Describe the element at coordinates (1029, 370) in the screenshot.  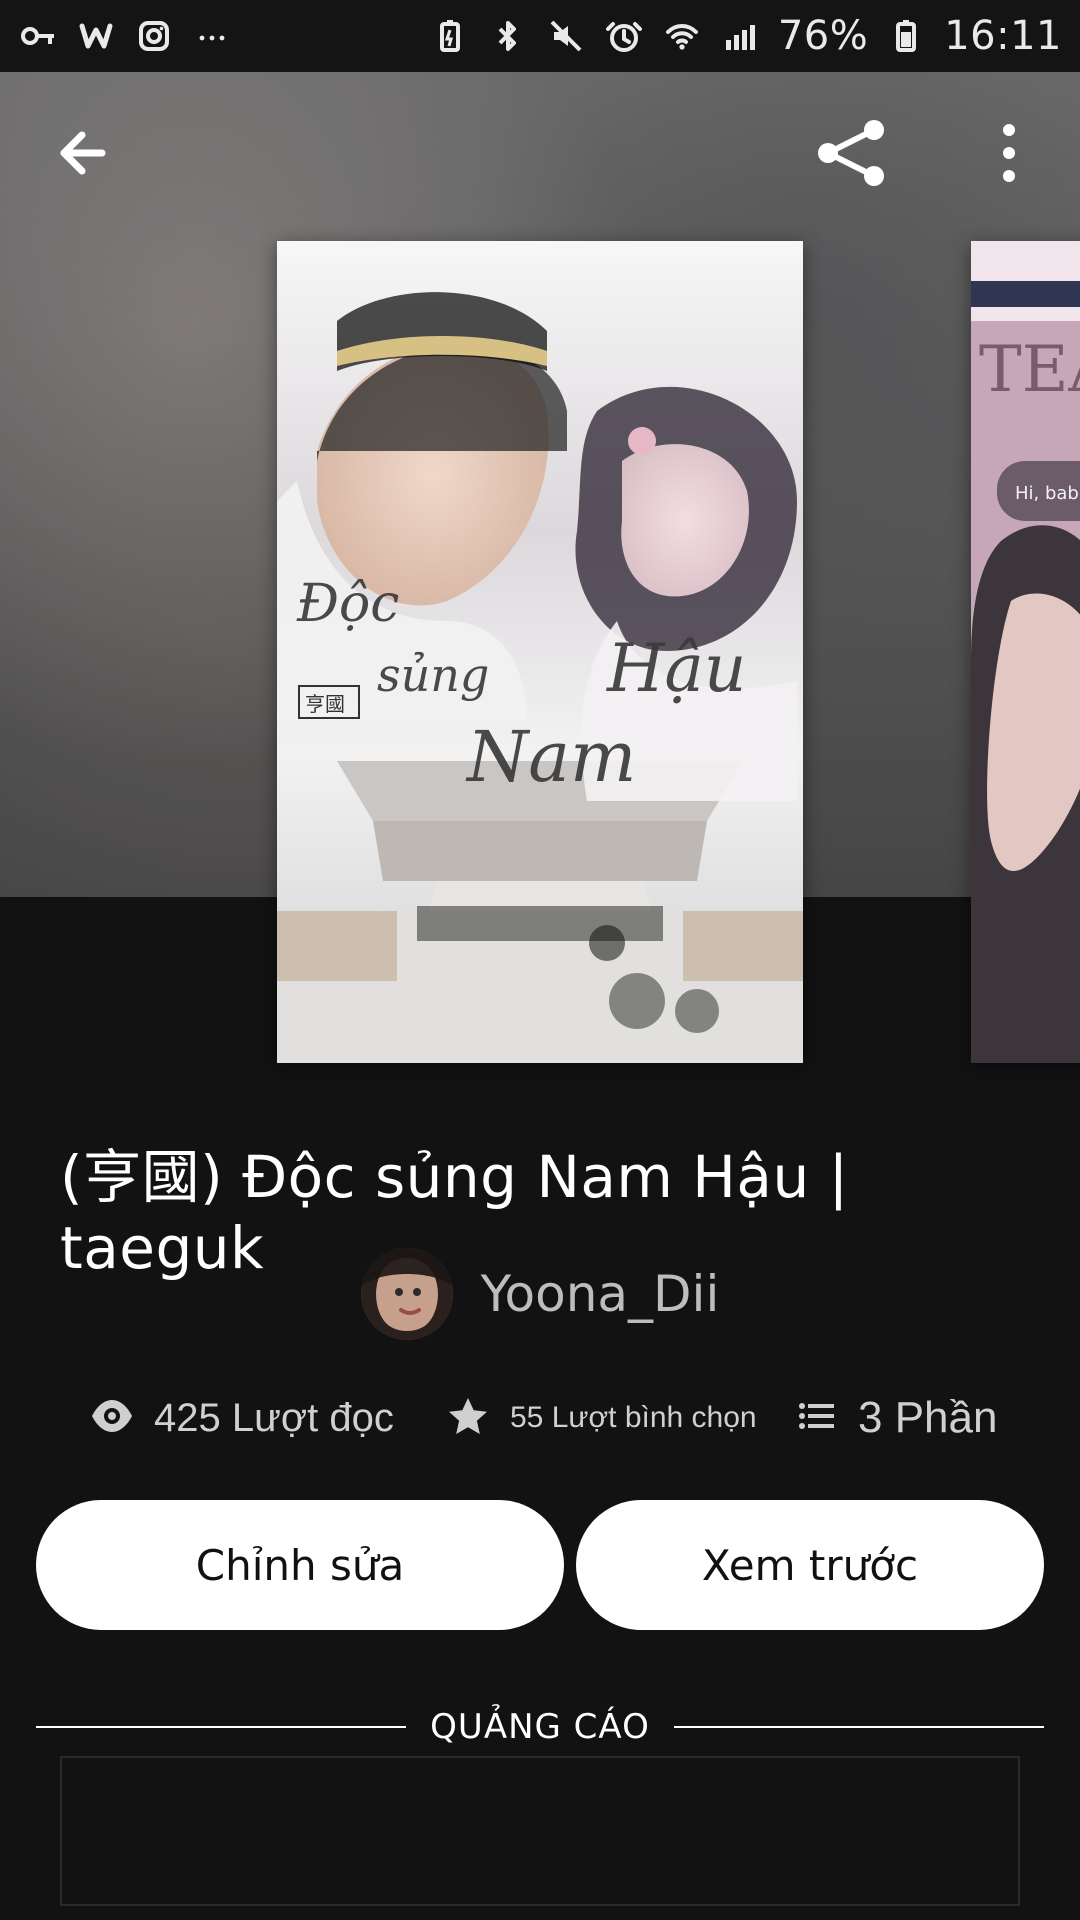
I see `next-cover-title: TEA` at that location.